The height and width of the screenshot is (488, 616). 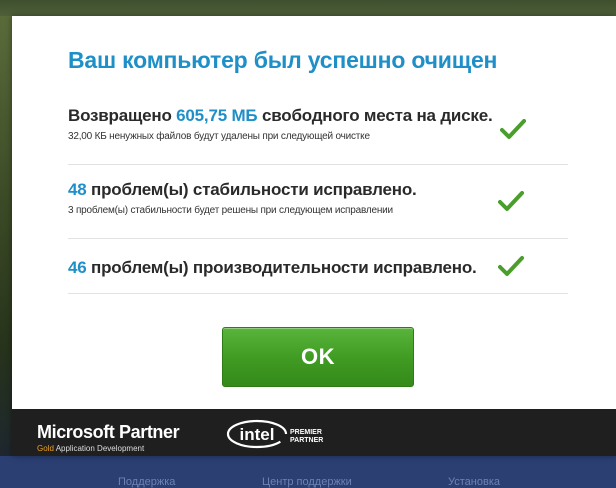 What do you see at coordinates (307, 436) in the screenshot?
I see `premier-partner-label: PREMIER PARTNER` at bounding box center [307, 436].